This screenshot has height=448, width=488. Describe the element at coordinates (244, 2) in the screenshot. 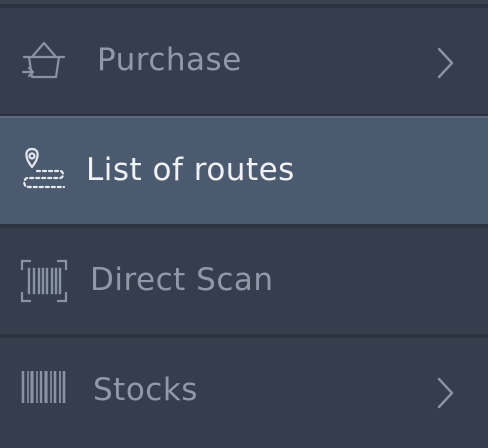

I see `menu-top-edge` at that location.